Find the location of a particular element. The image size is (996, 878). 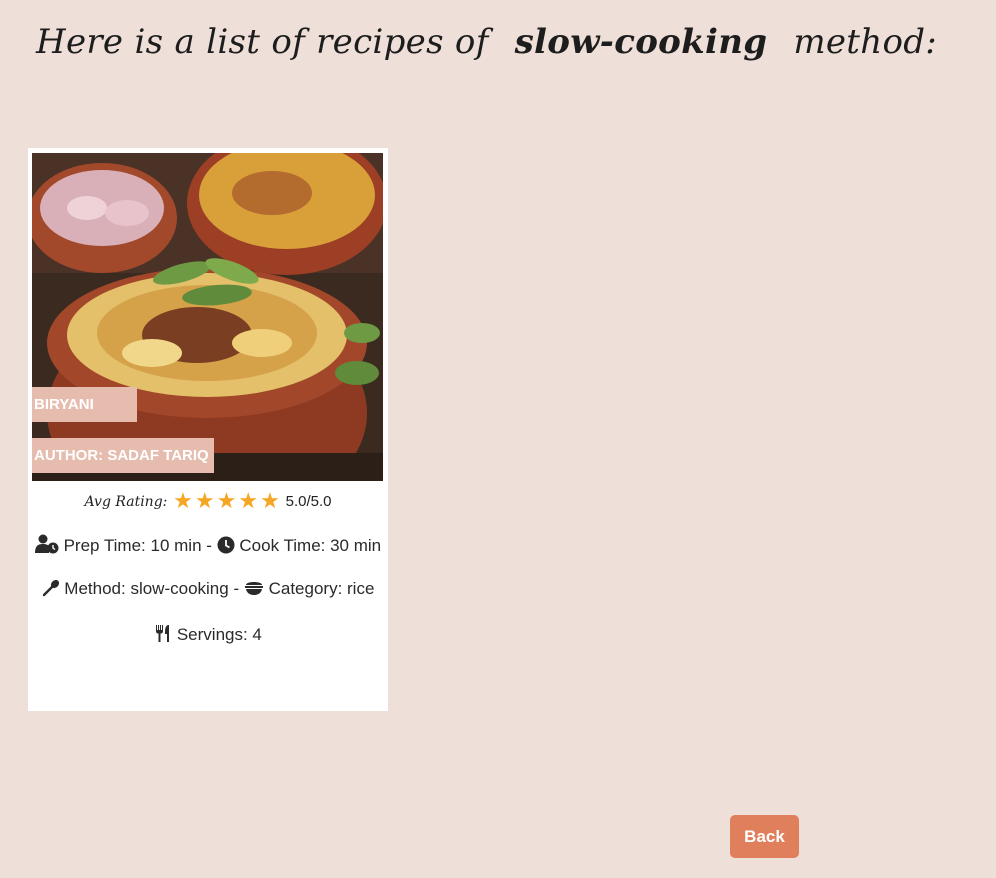

rating-label: Avg Rating: is located at coordinates (126, 502).